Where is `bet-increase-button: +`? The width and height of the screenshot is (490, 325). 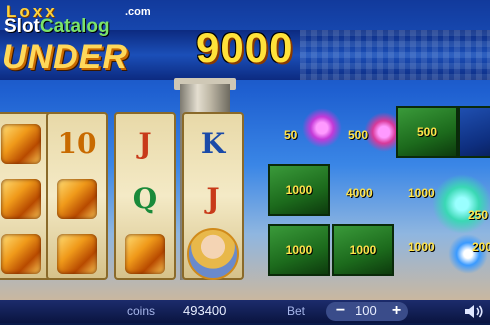 bet-increase-button: + is located at coordinates (396, 311).